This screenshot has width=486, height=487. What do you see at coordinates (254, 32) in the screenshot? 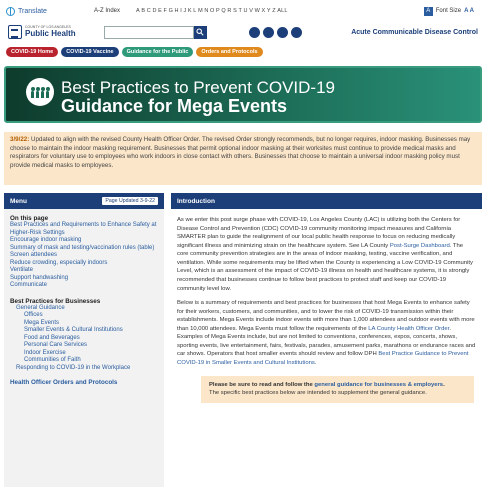
I see `facebook-icon` at bounding box center [254, 32].